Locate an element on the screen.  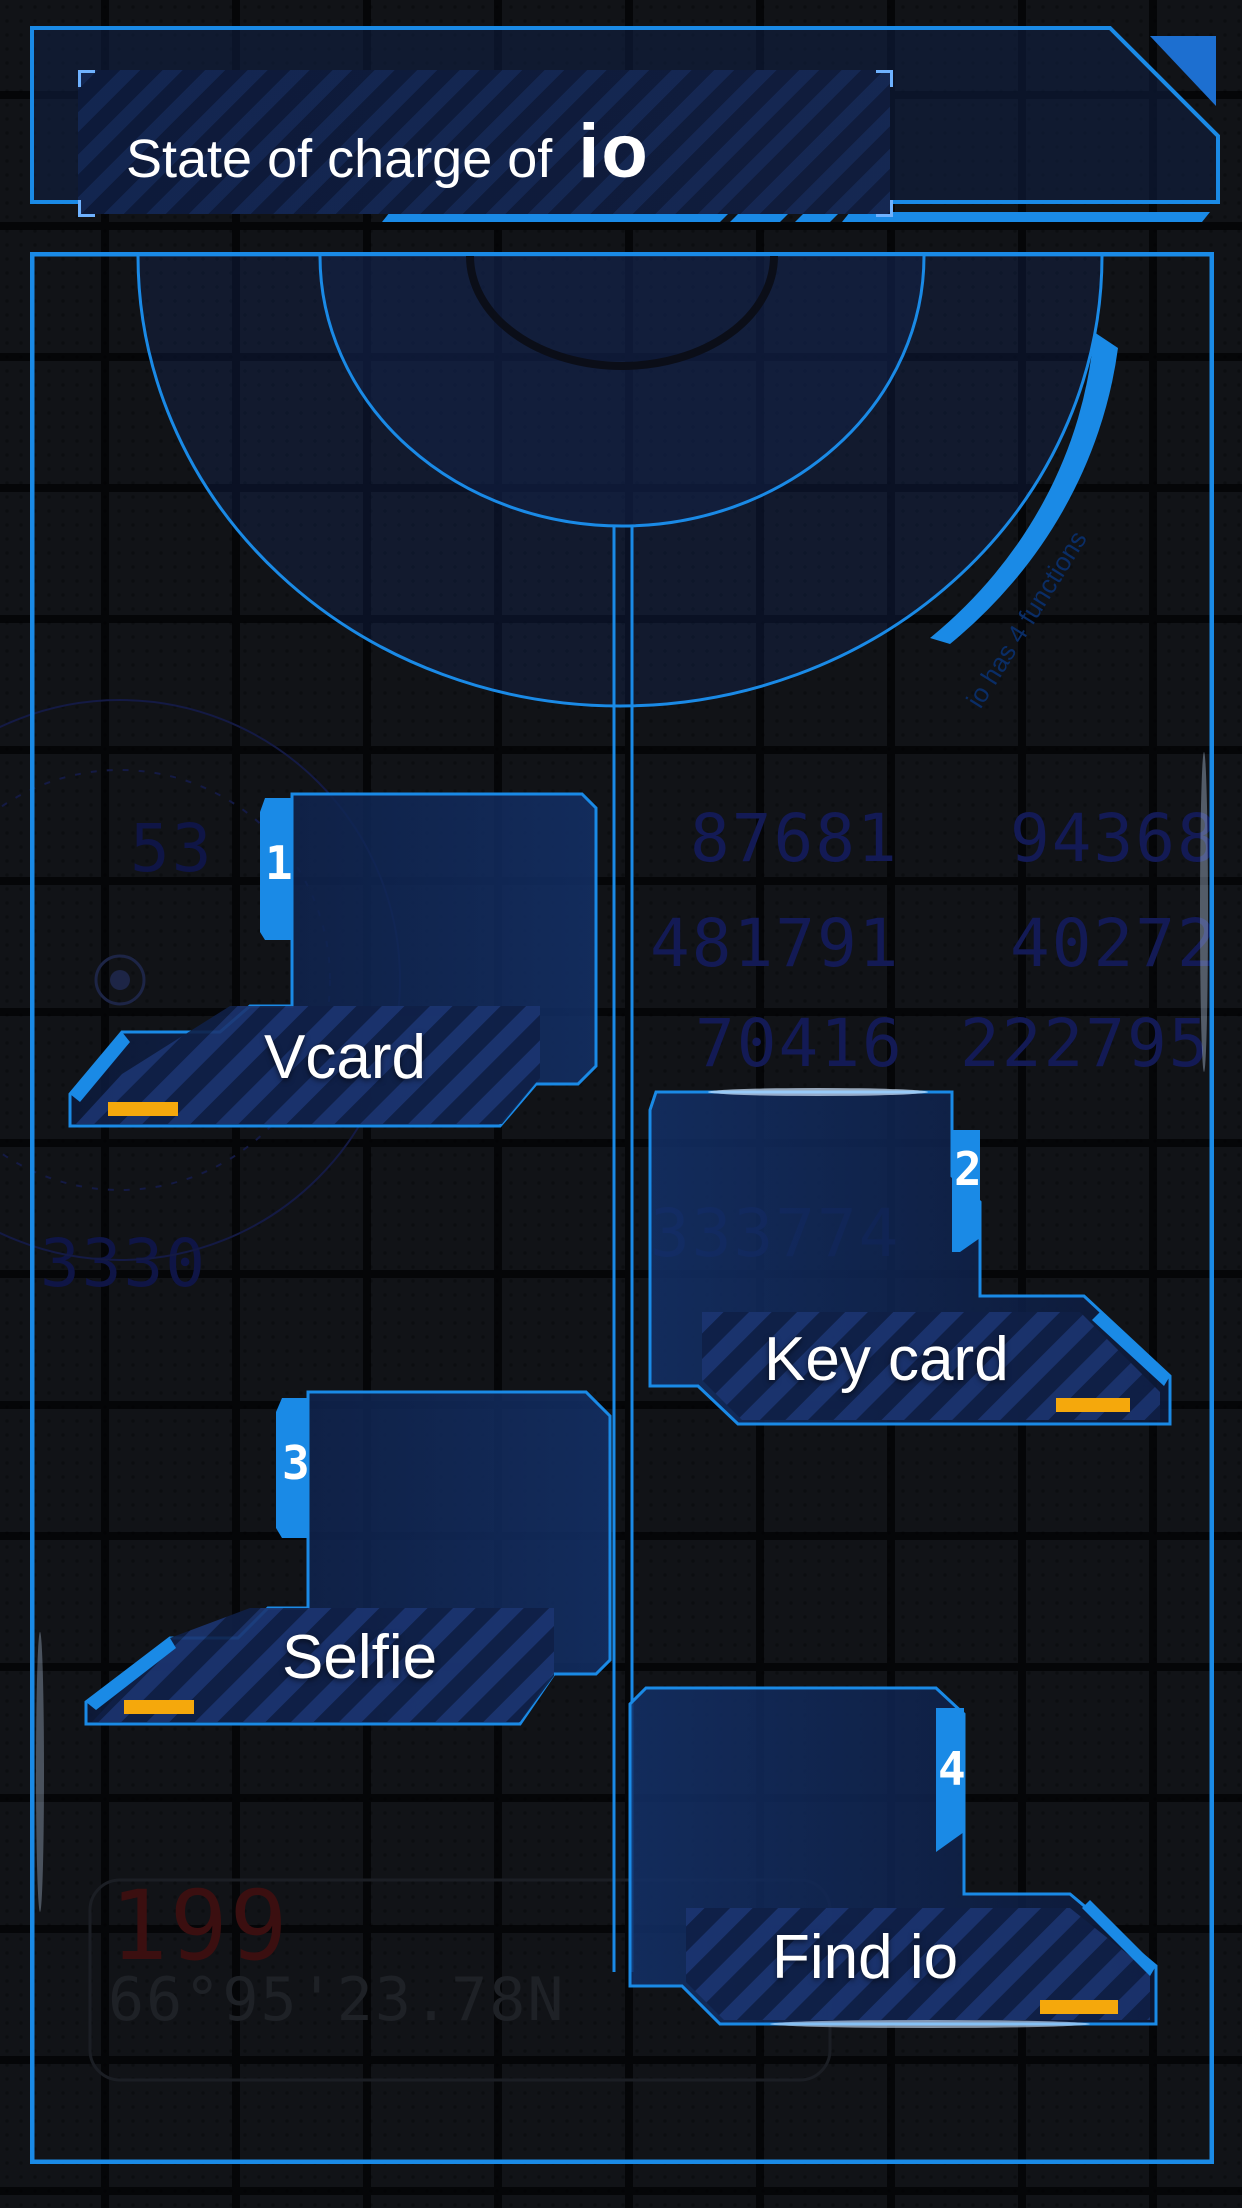
function-number: 1 is located at coordinates (279, 863).